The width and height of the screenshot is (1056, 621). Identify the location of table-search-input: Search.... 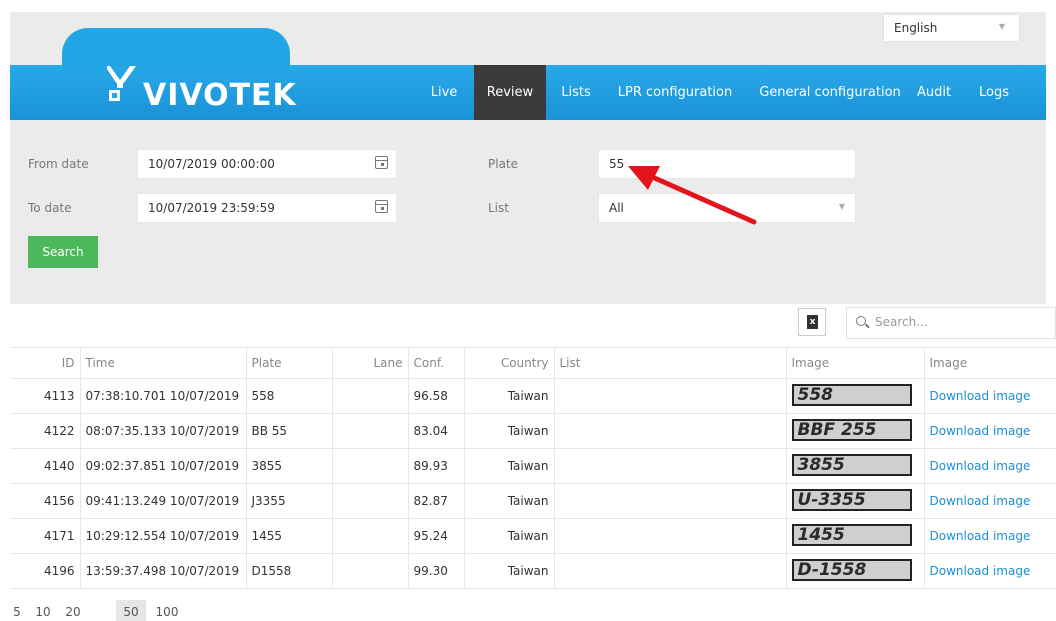
(951, 323).